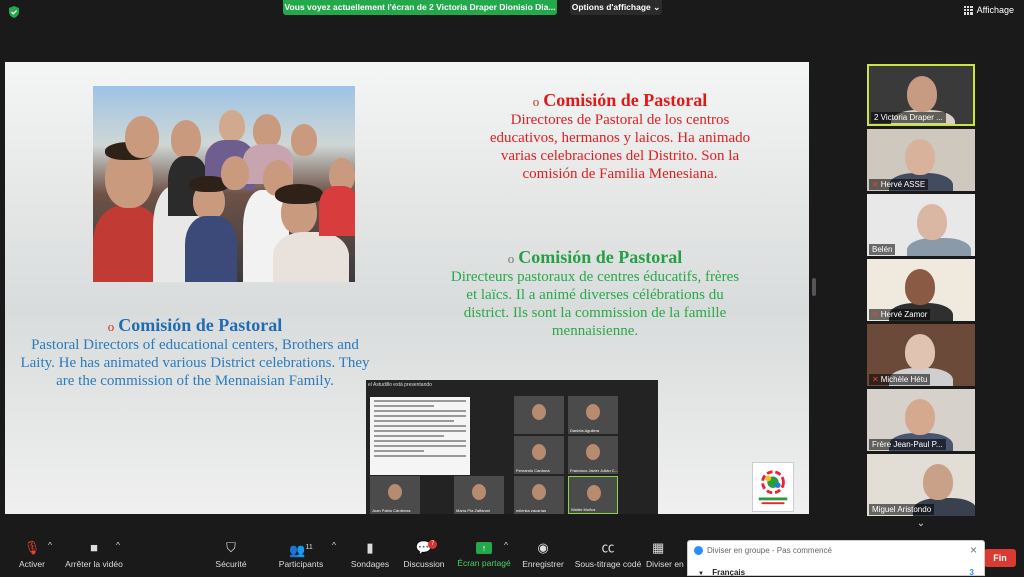 This screenshot has width=1024, height=577. What do you see at coordinates (301, 550) in the screenshot?
I see `people-icon: 👥11` at bounding box center [301, 550].